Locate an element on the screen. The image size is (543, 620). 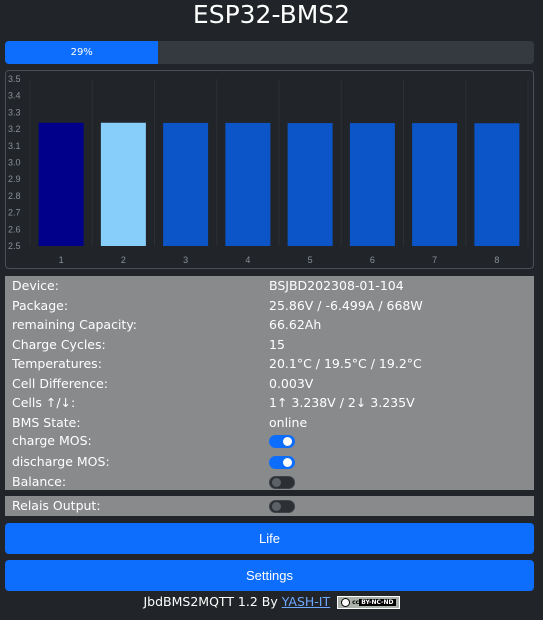
life-button: Life is located at coordinates (269, 538).